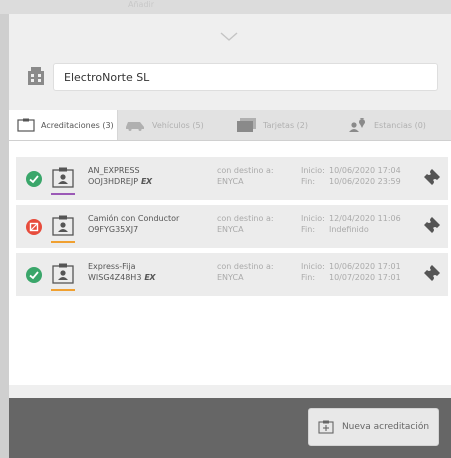  Describe the element at coordinates (36, 76) in the screenshot. I see `building-icon` at that location.